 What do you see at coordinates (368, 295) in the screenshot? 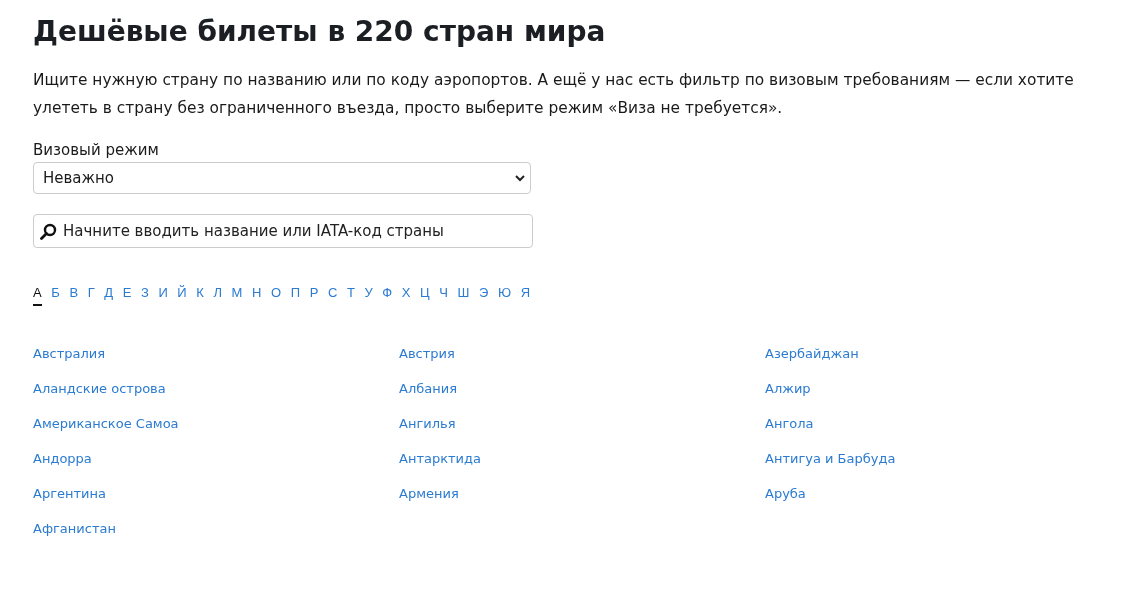
I see `letter-tab: У` at bounding box center [368, 295].